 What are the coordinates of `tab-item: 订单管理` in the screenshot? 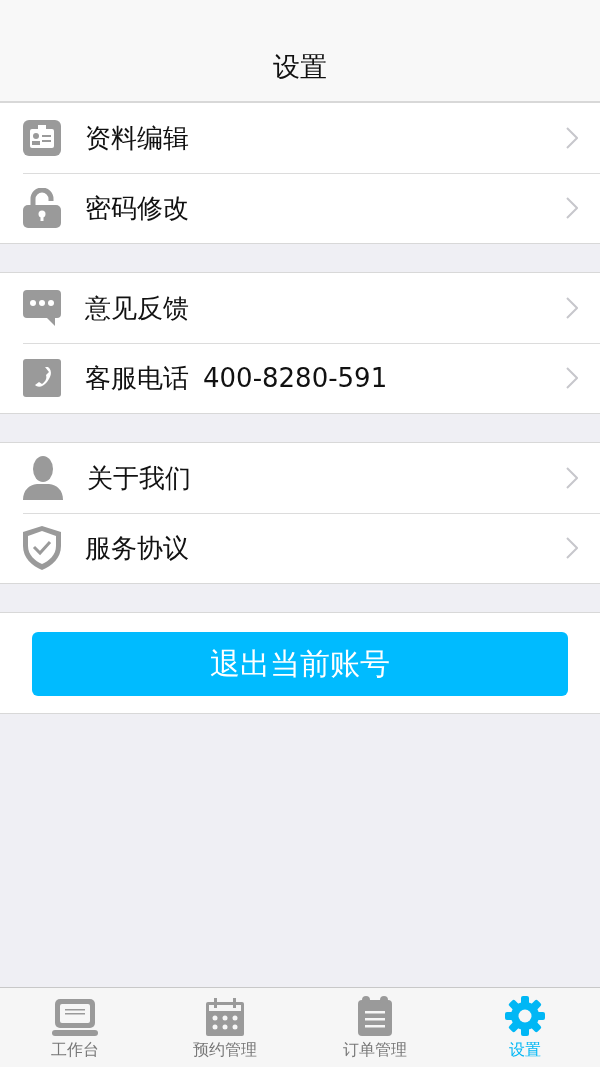 It's located at (375, 1027).